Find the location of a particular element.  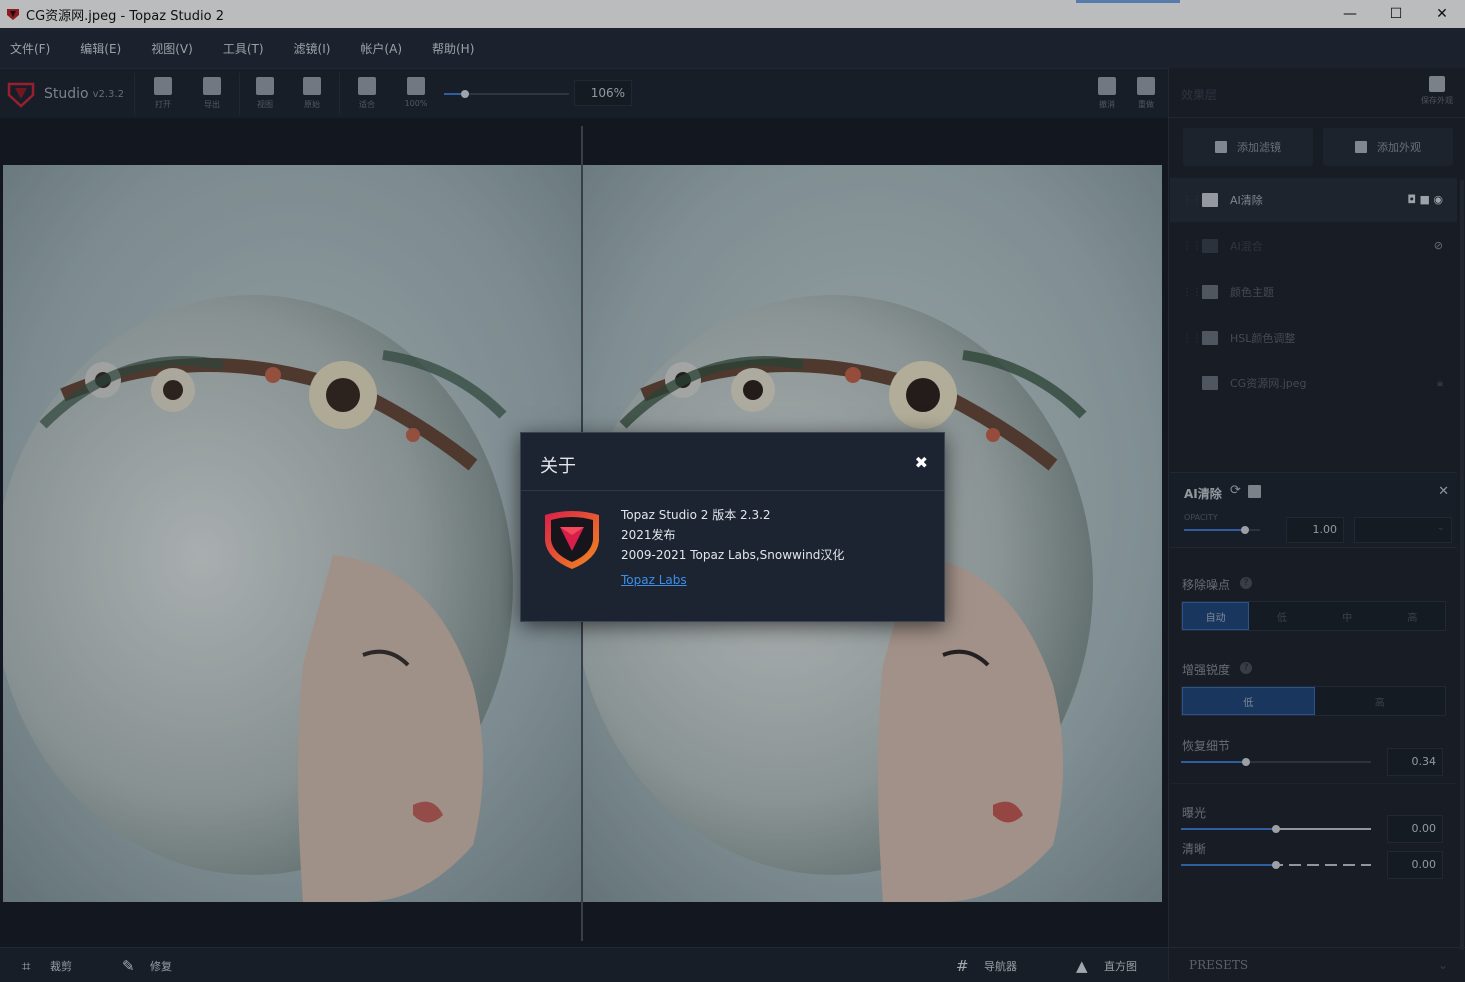

split-view-icon is located at coordinates (265, 86).